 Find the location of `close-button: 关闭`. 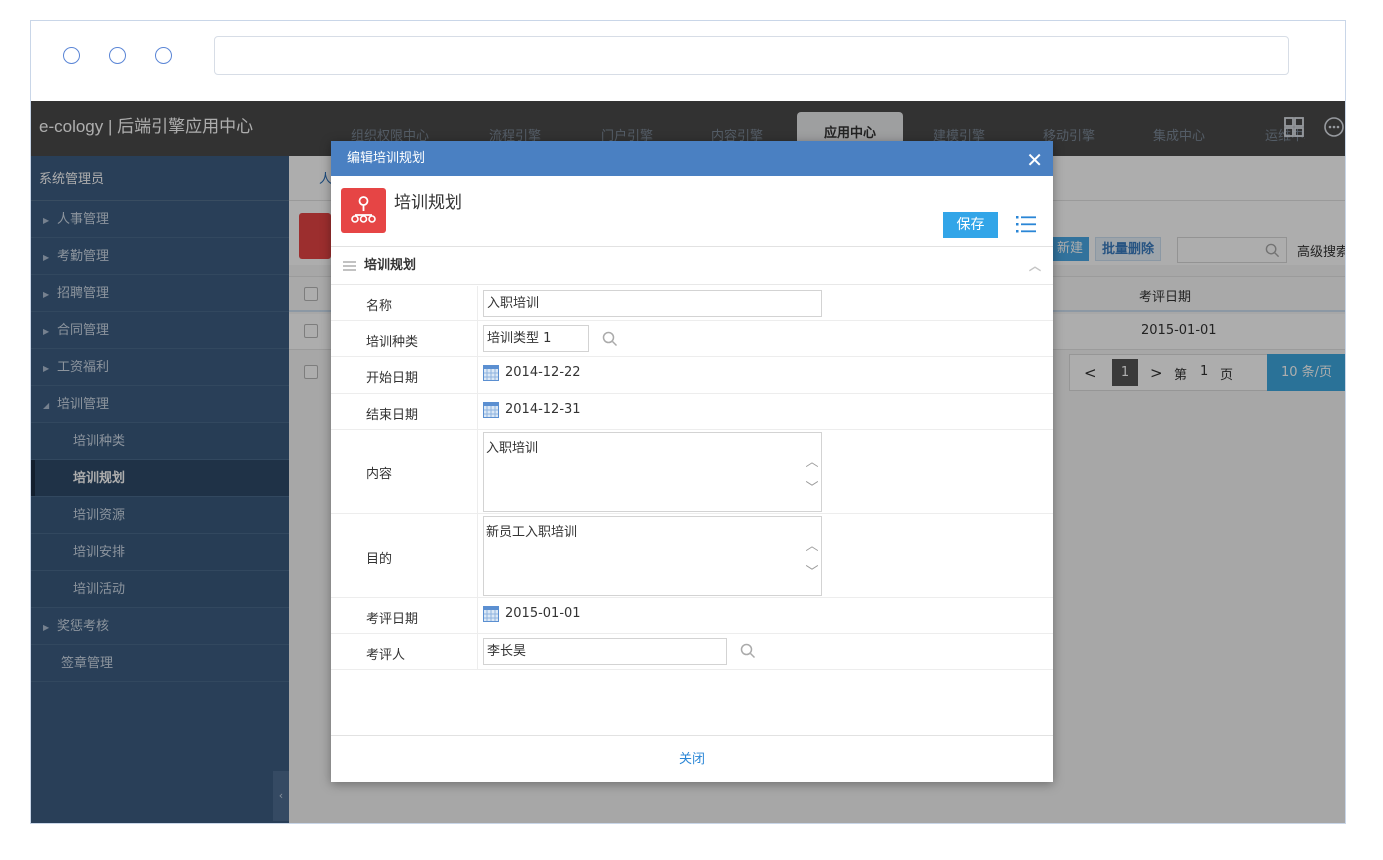

close-button: 关闭 is located at coordinates (692, 759).